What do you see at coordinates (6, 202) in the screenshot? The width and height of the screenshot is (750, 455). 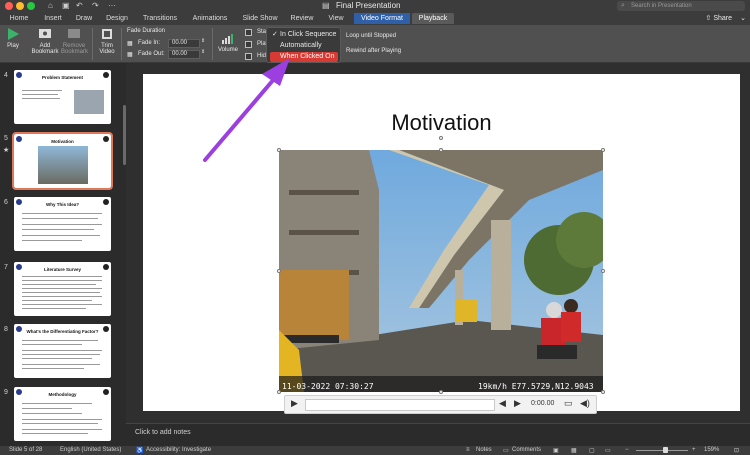 I see `slide-number: 6` at bounding box center [6, 202].